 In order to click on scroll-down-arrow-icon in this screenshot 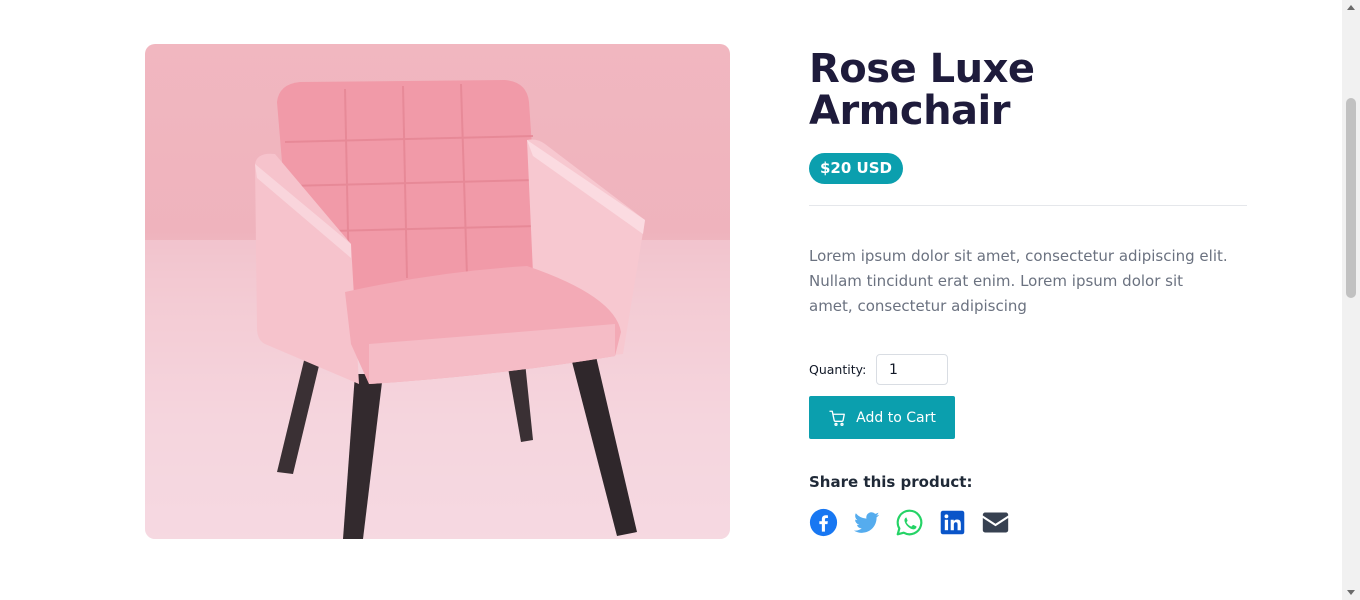, I will do `click(1351, 591)`.